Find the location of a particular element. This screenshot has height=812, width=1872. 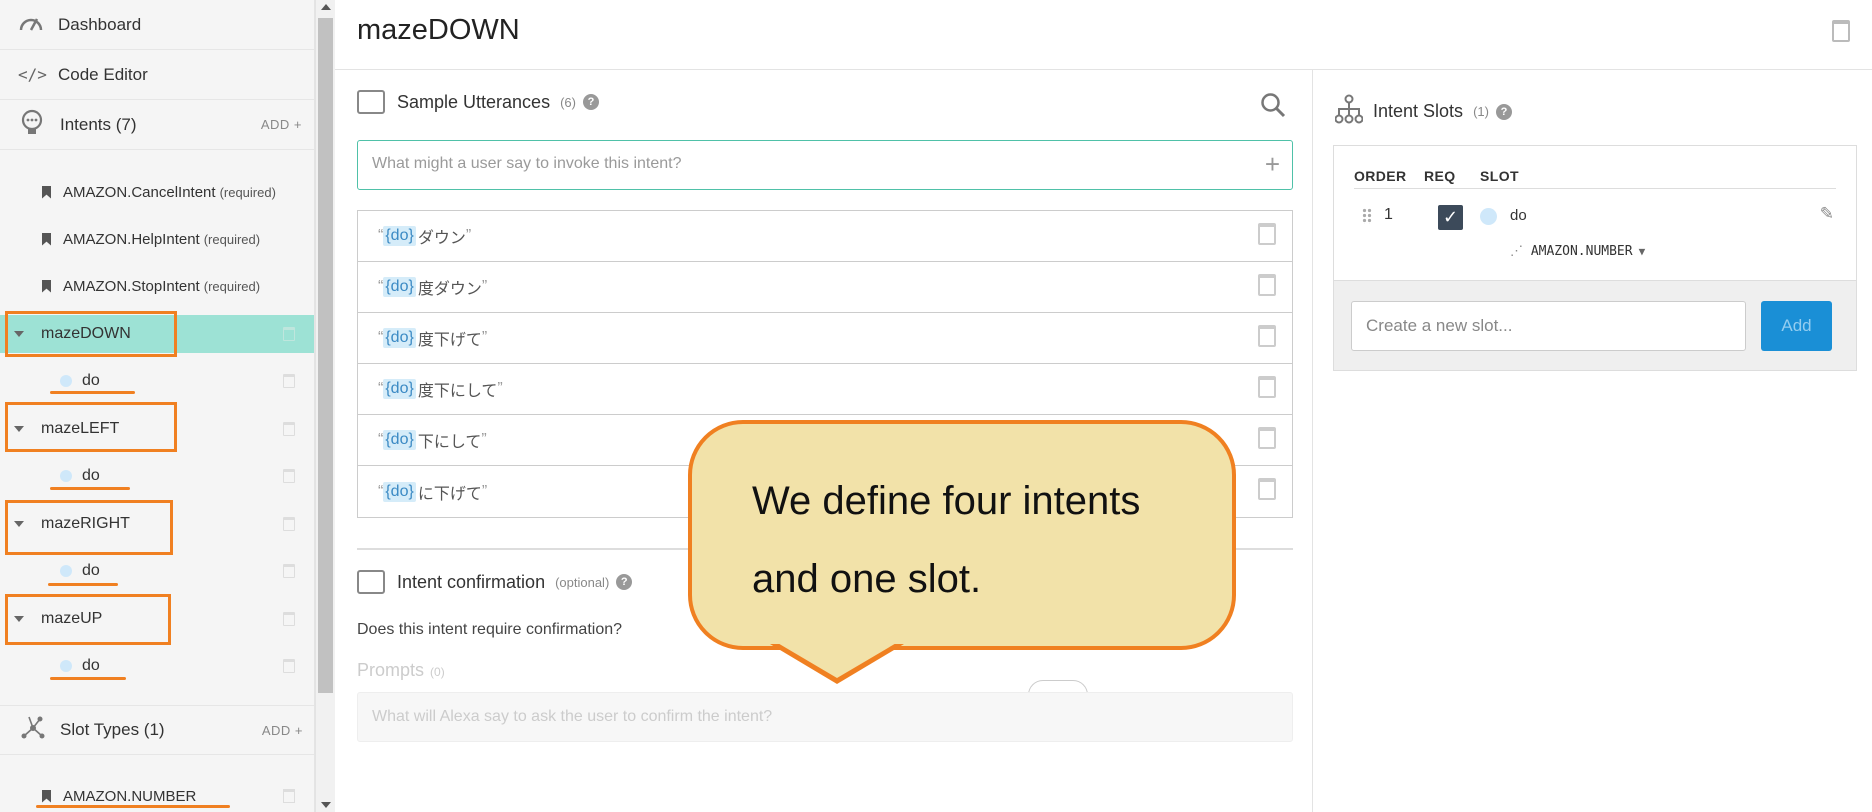

intents-header-label: Intents (7) is located at coordinates (98, 124).